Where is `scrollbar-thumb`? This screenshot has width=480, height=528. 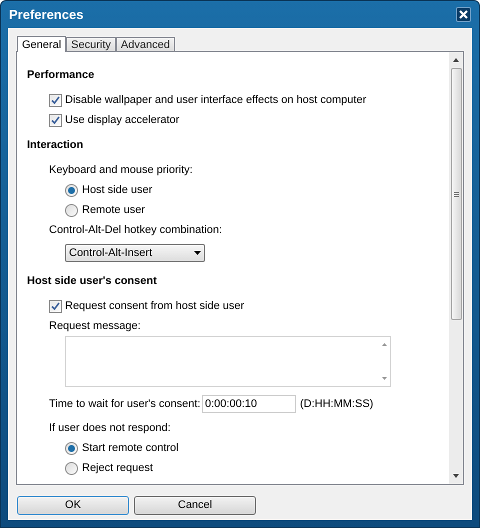
scrollbar-thumb is located at coordinates (456, 194).